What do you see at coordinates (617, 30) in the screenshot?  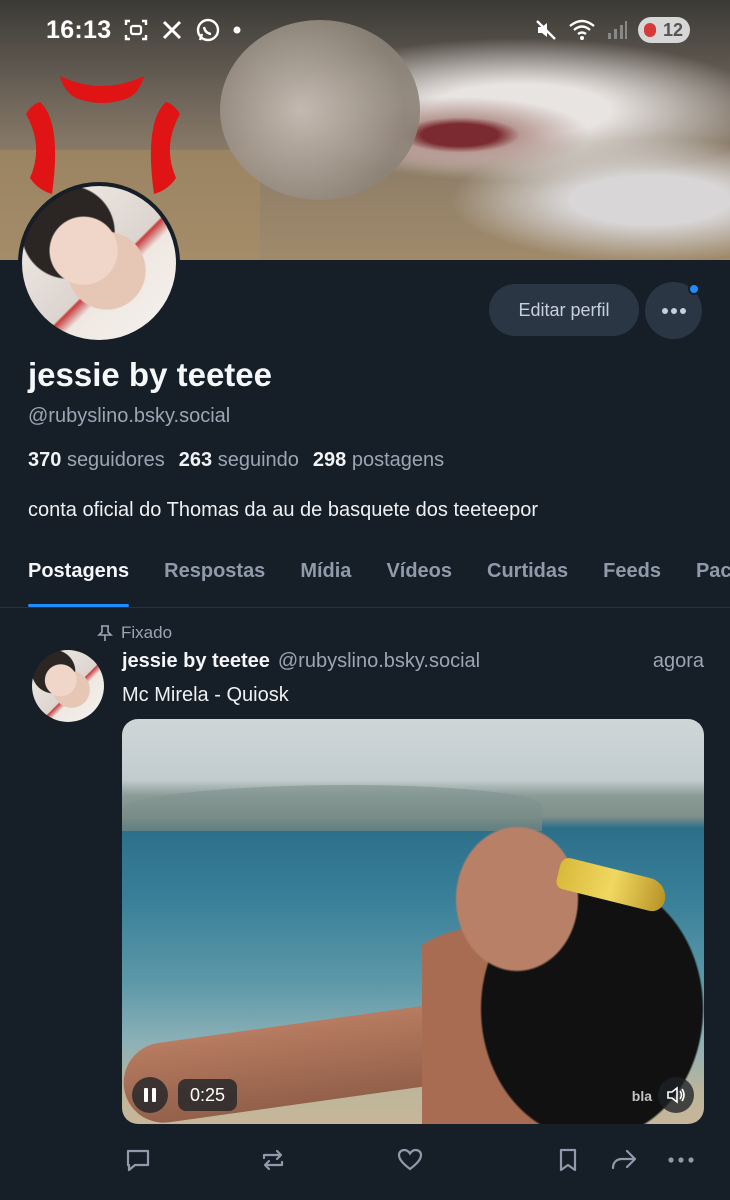 I see `signal-icon` at bounding box center [617, 30].